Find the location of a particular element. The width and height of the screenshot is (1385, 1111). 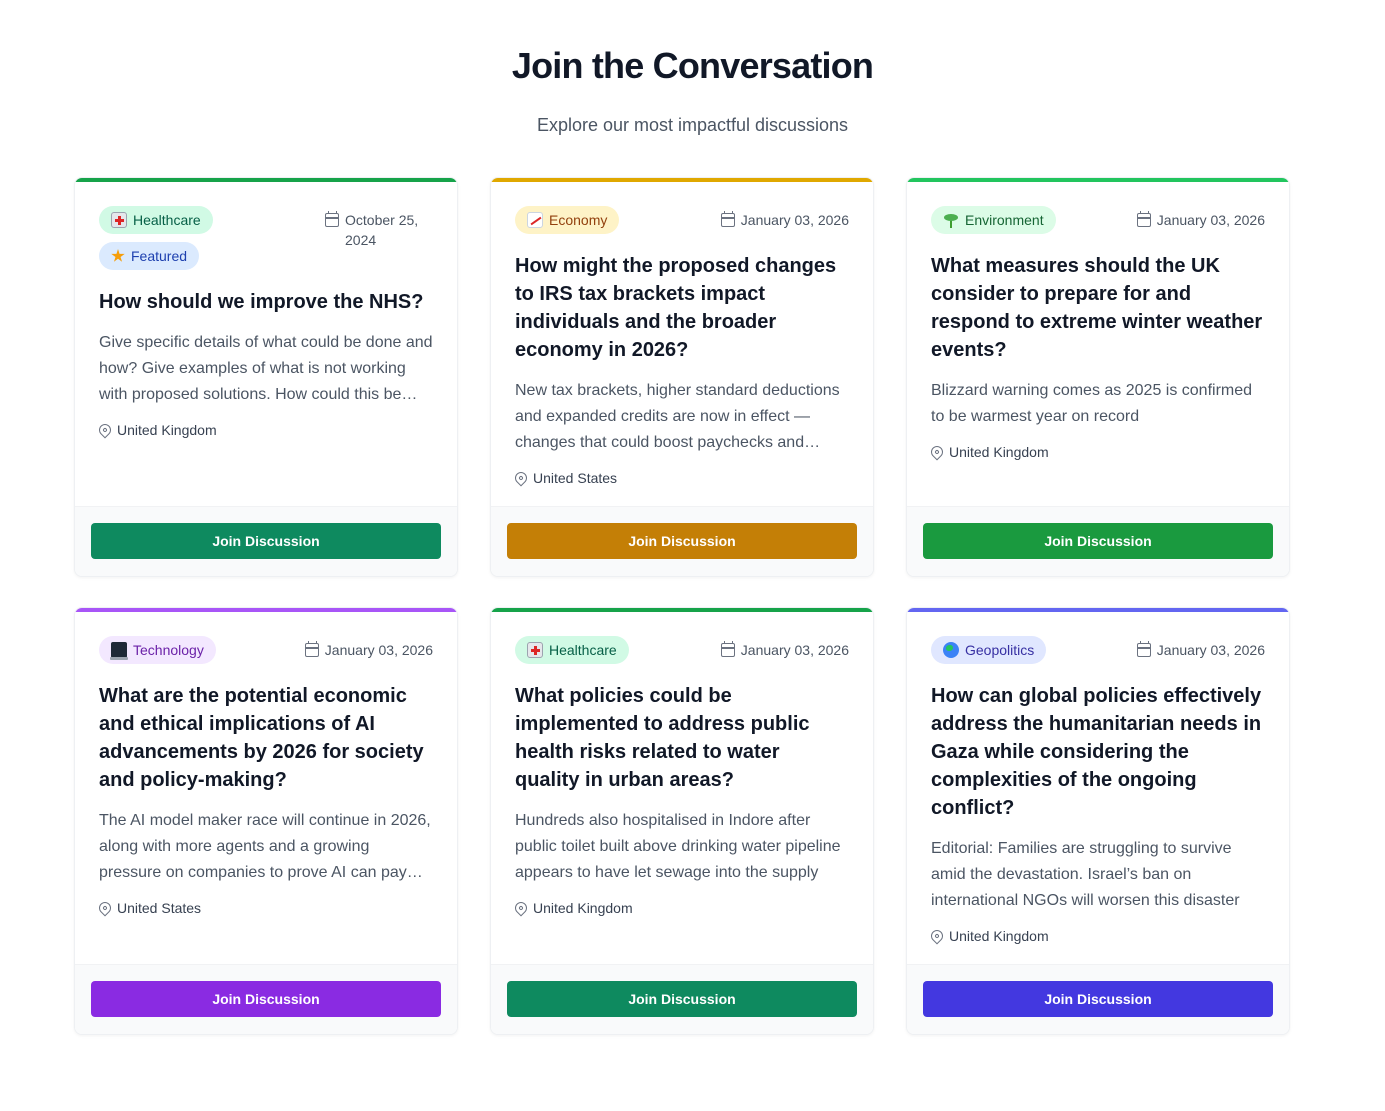

card-tags: Environment is located at coordinates (993, 220).